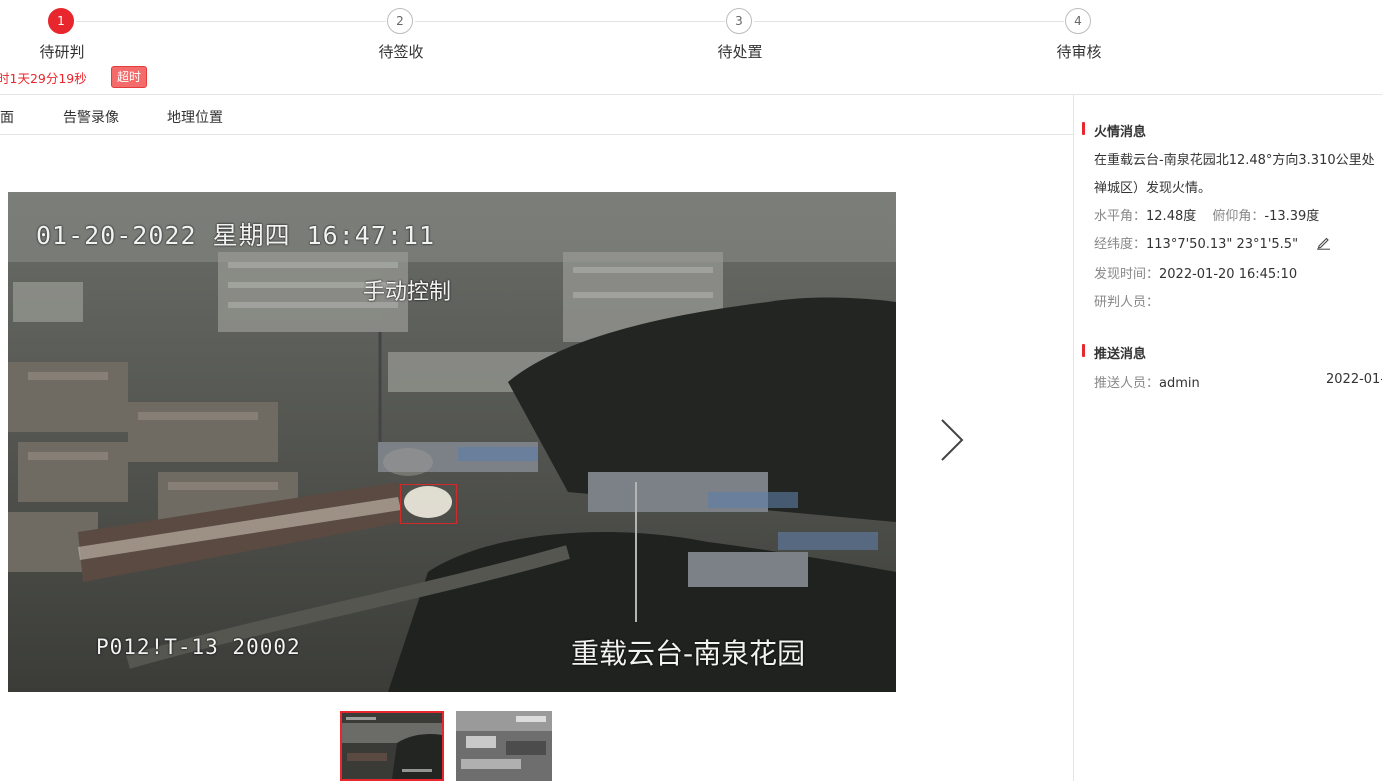 The image size is (1382, 781). Describe the element at coordinates (1127, 383) in the screenshot. I see `pusher-label: 推送人员：` at that location.